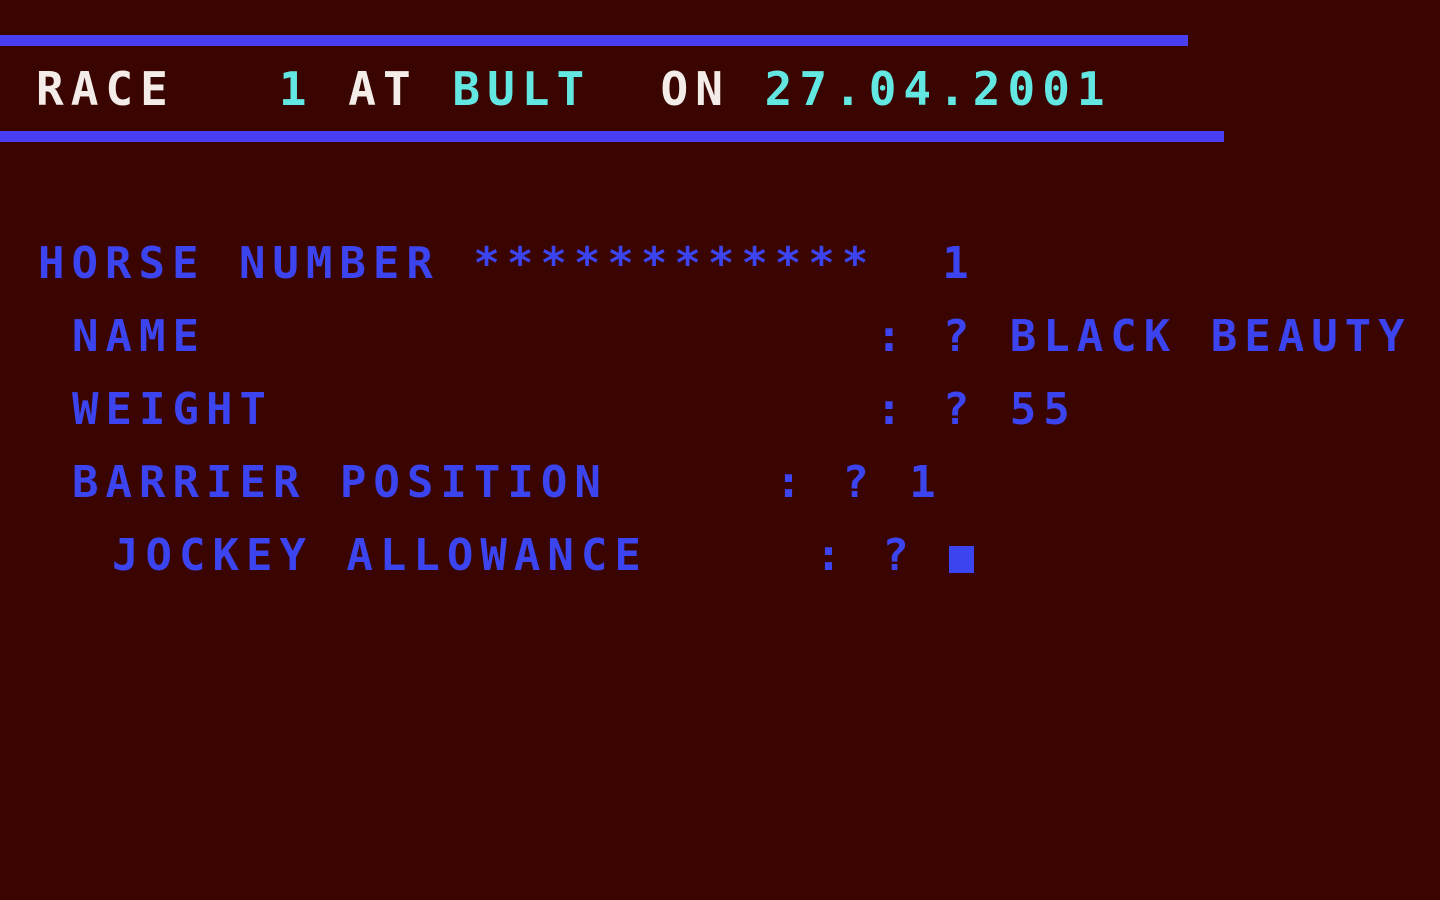 The height and width of the screenshot is (900, 1440). I want to click on field-gap-jockey-allowance, so click(866, 555).